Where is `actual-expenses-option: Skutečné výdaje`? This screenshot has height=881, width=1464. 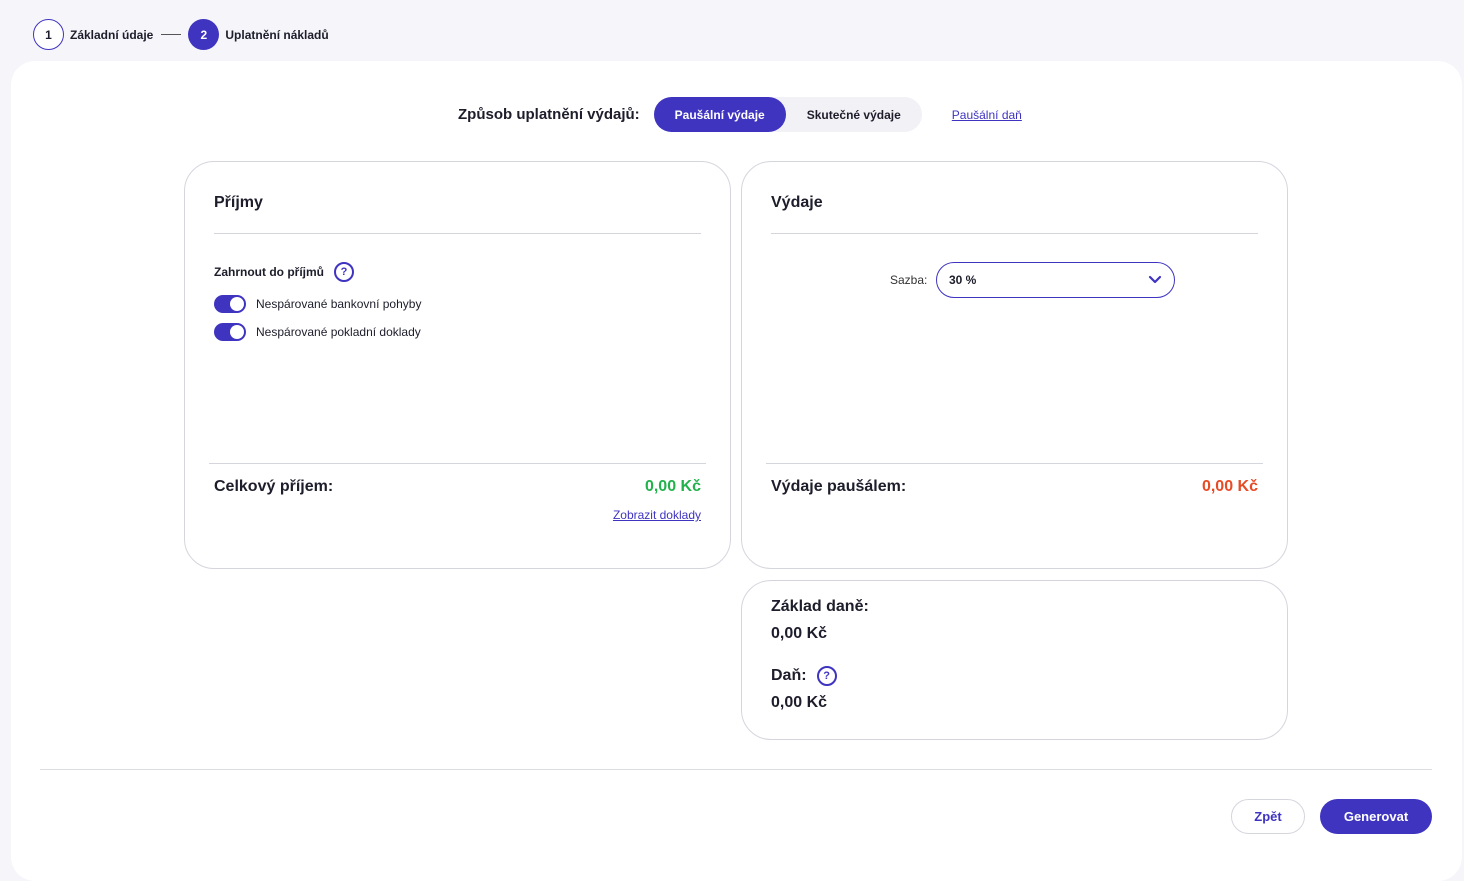
actual-expenses-option: Skutečné výdaje is located at coordinates (854, 114).